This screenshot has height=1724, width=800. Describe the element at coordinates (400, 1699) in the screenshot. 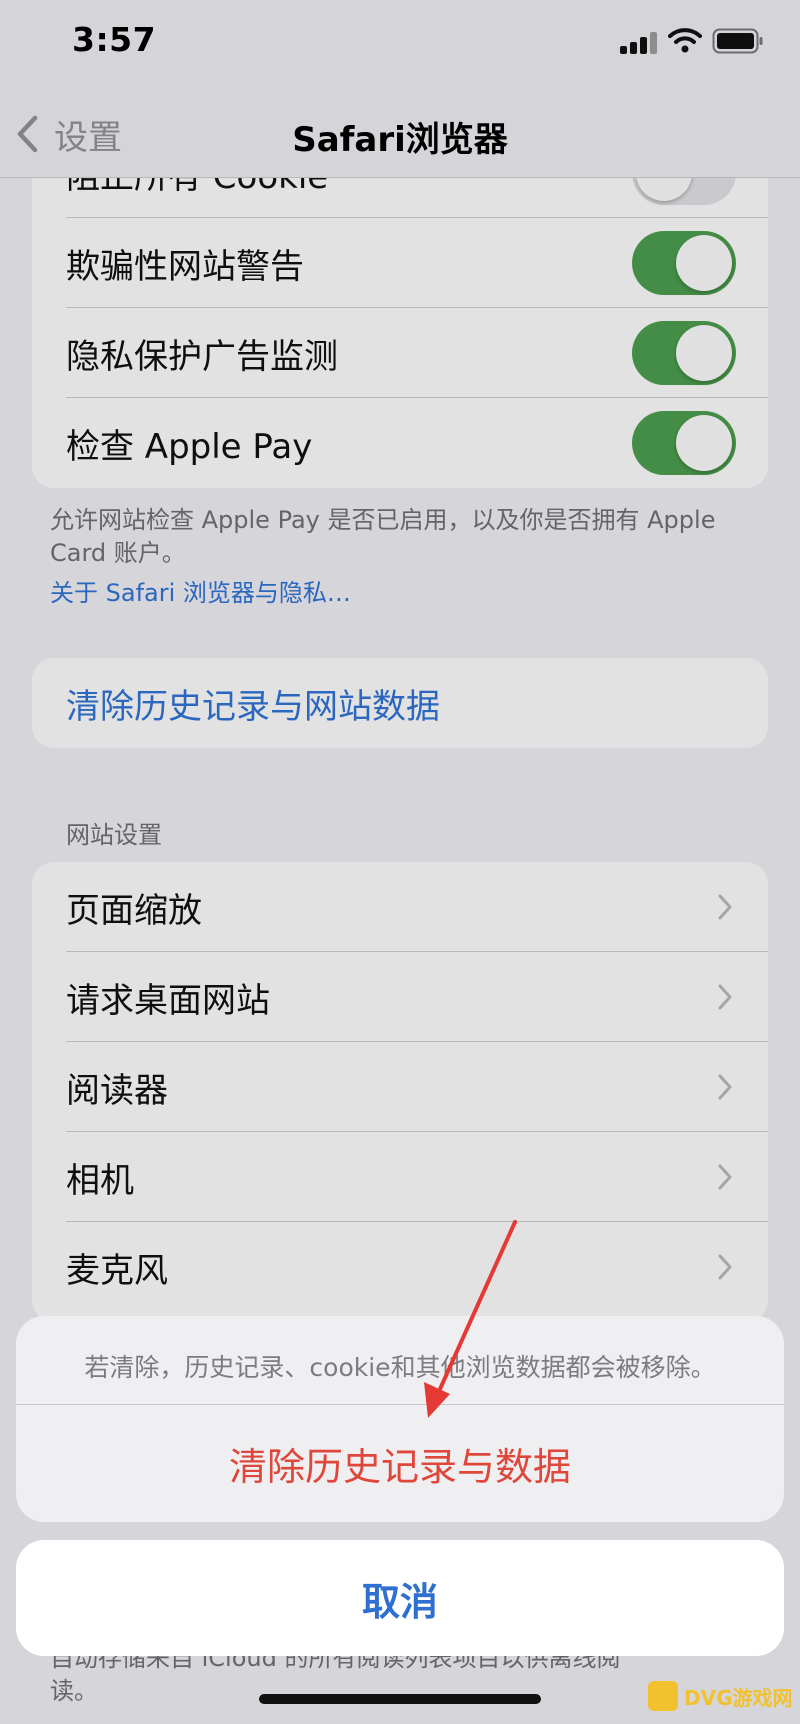

I see `home-indicator` at that location.